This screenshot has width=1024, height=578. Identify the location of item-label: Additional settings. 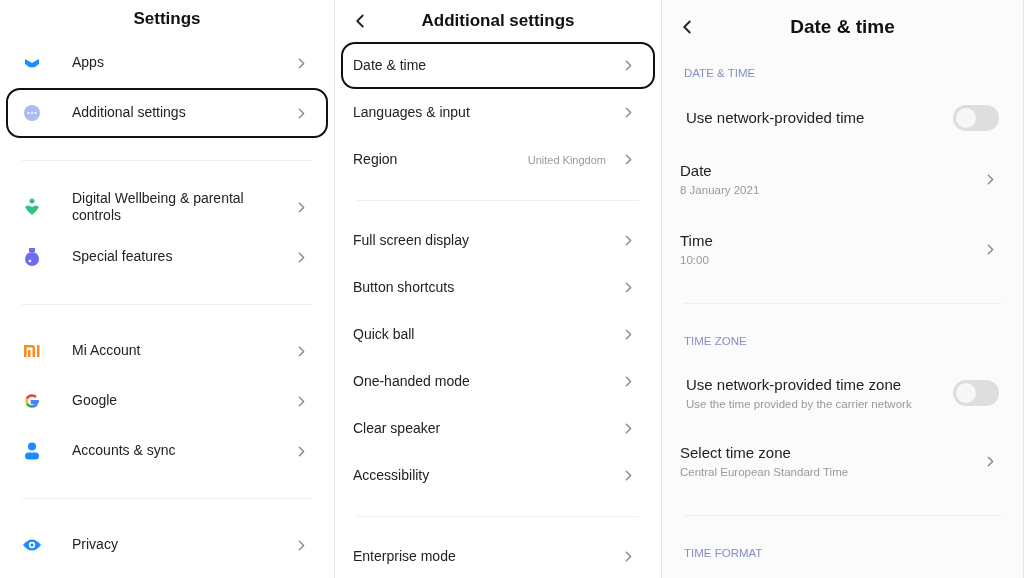
(129, 113).